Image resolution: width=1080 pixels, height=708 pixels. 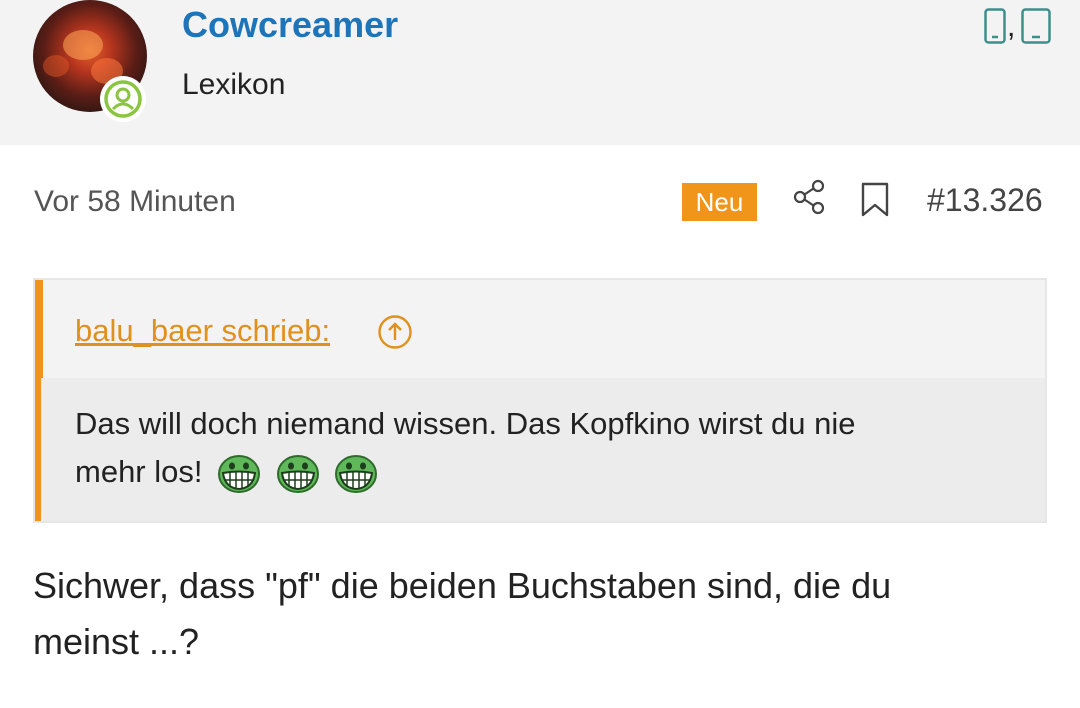 What do you see at coordinates (875, 200) in the screenshot?
I see `bookmark-icon` at bounding box center [875, 200].